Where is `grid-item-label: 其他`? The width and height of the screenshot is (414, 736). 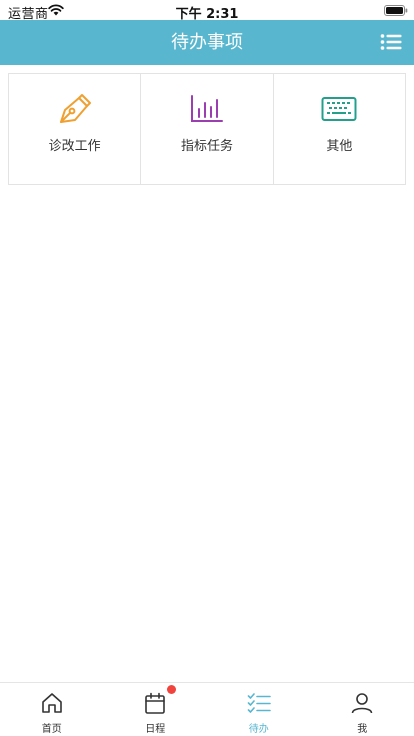 grid-item-label: 其他 is located at coordinates (339, 146).